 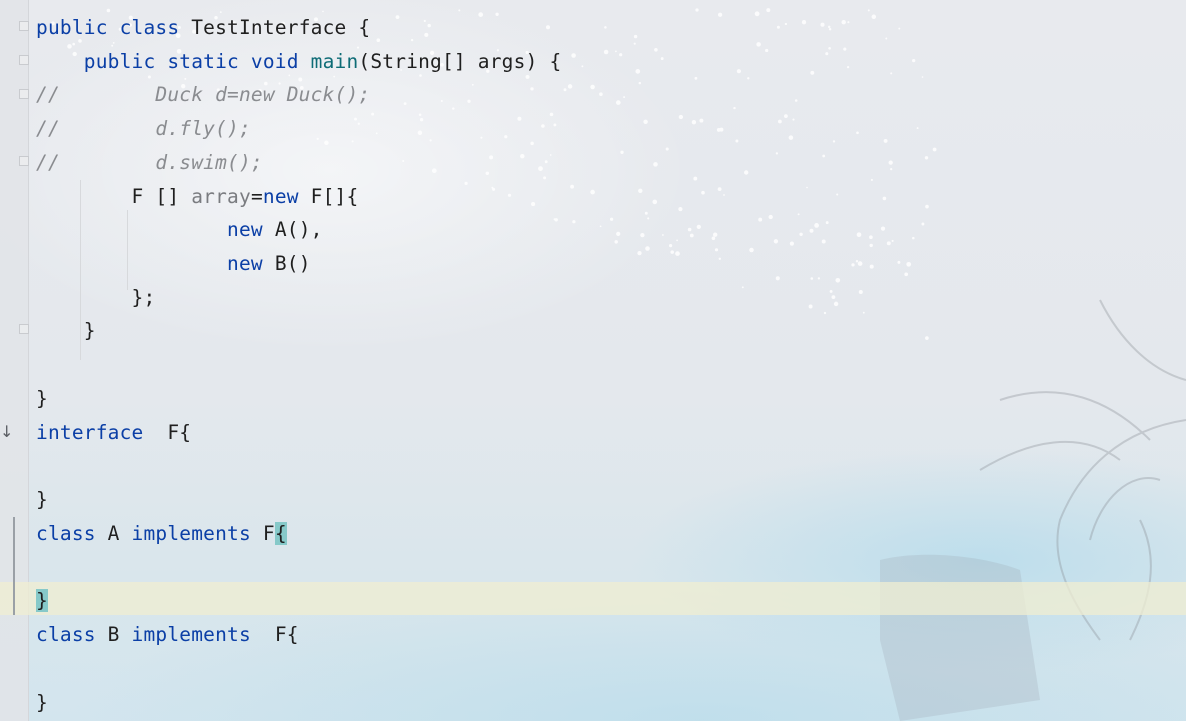 I want to click on code-token: (String[] args) {, so click(x=460, y=61).